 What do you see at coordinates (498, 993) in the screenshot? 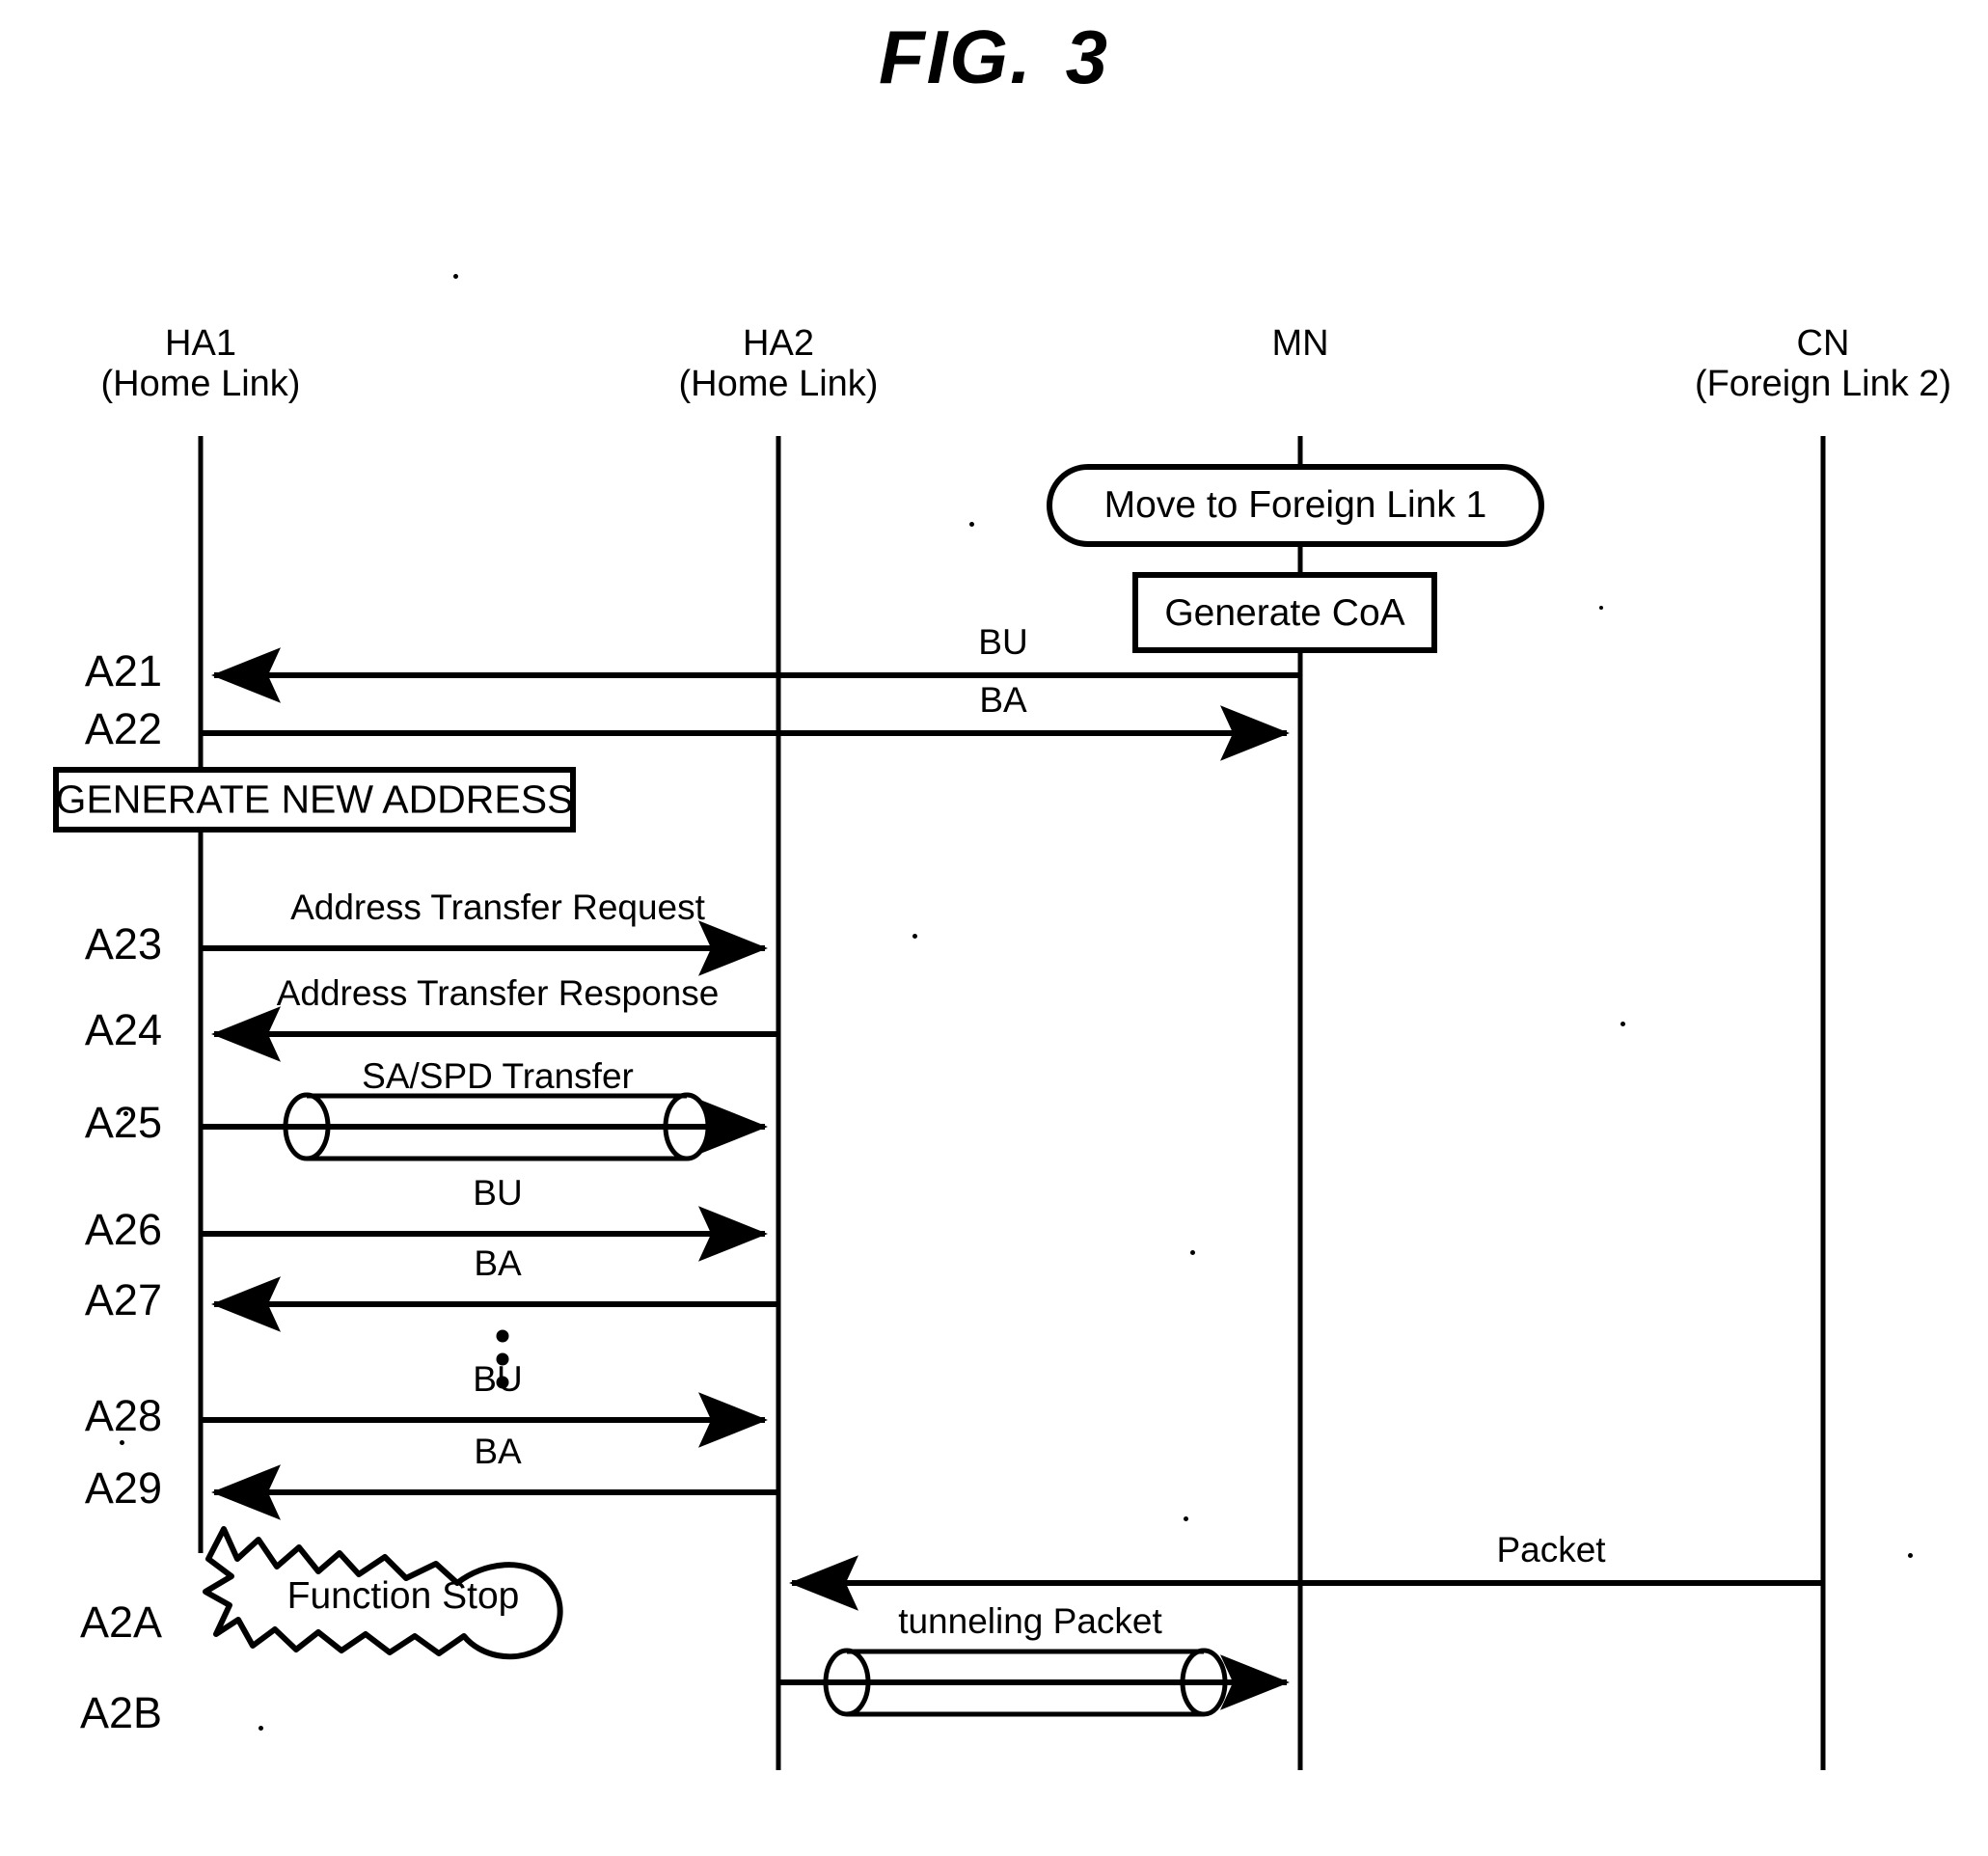
I see `message-label-A24: Address Transfer Response` at bounding box center [498, 993].